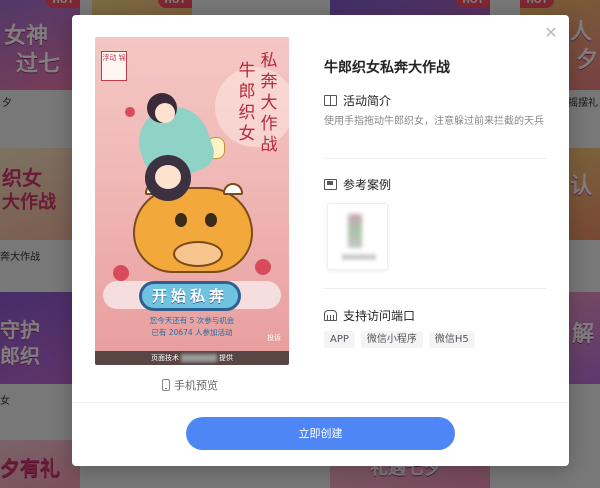  What do you see at coordinates (551, 33) in the screenshot?
I see `close-icon: ✕` at bounding box center [551, 33].